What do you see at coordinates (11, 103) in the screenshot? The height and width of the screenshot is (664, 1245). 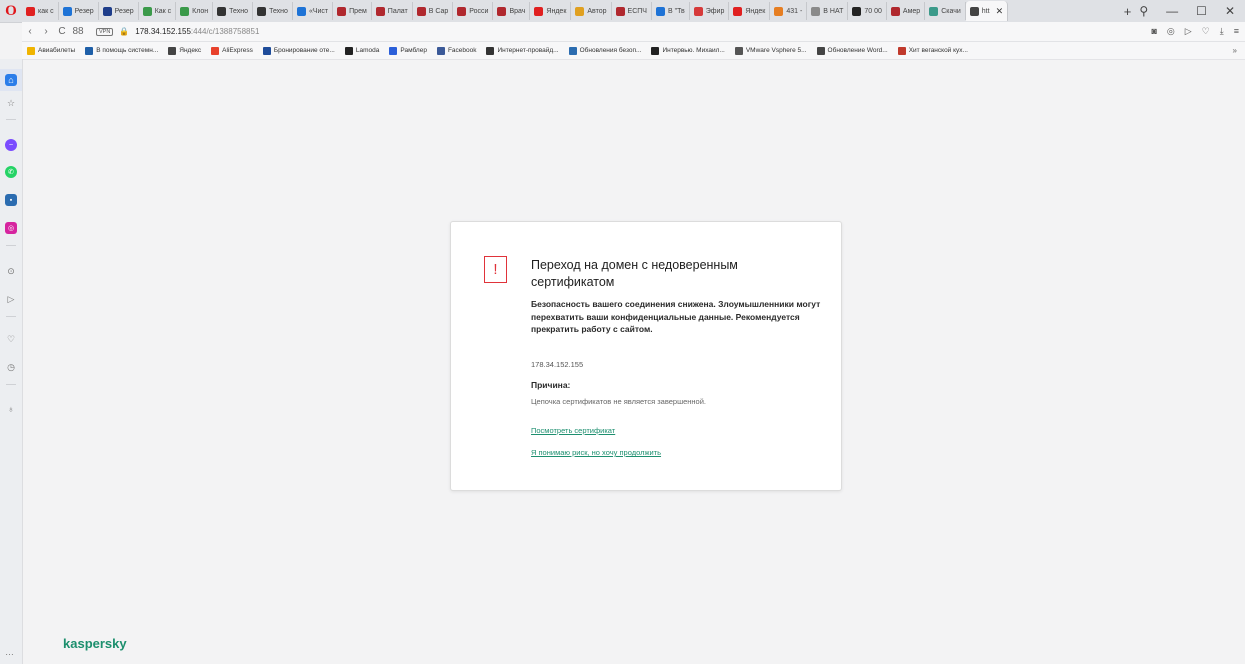 I see `bookmarks-sidebar-icon: ☆` at bounding box center [11, 103].